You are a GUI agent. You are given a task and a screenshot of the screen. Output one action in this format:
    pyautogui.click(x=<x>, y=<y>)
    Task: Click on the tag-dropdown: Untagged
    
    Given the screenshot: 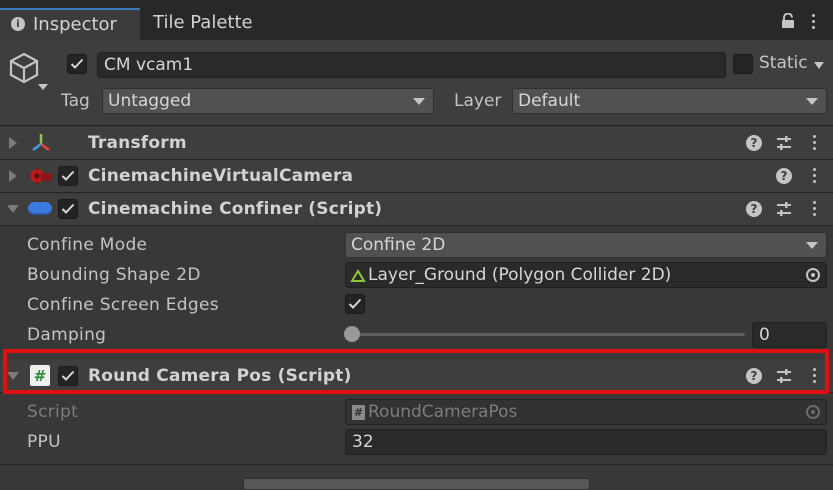 What is the action you would take?
    pyautogui.click(x=268, y=101)
    